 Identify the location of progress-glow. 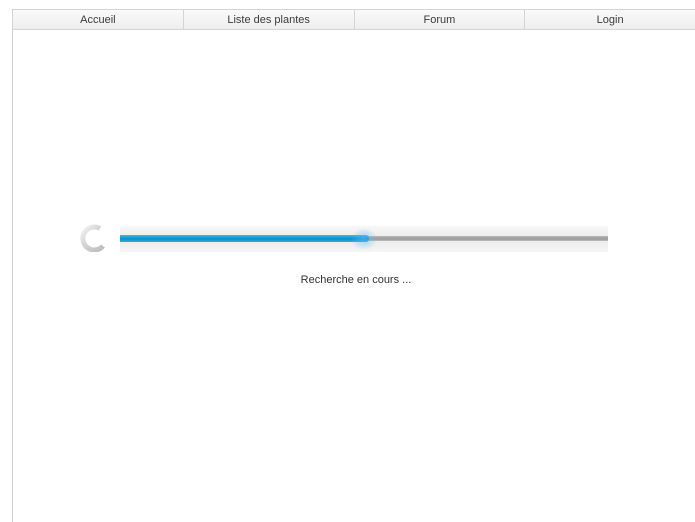
(363, 239).